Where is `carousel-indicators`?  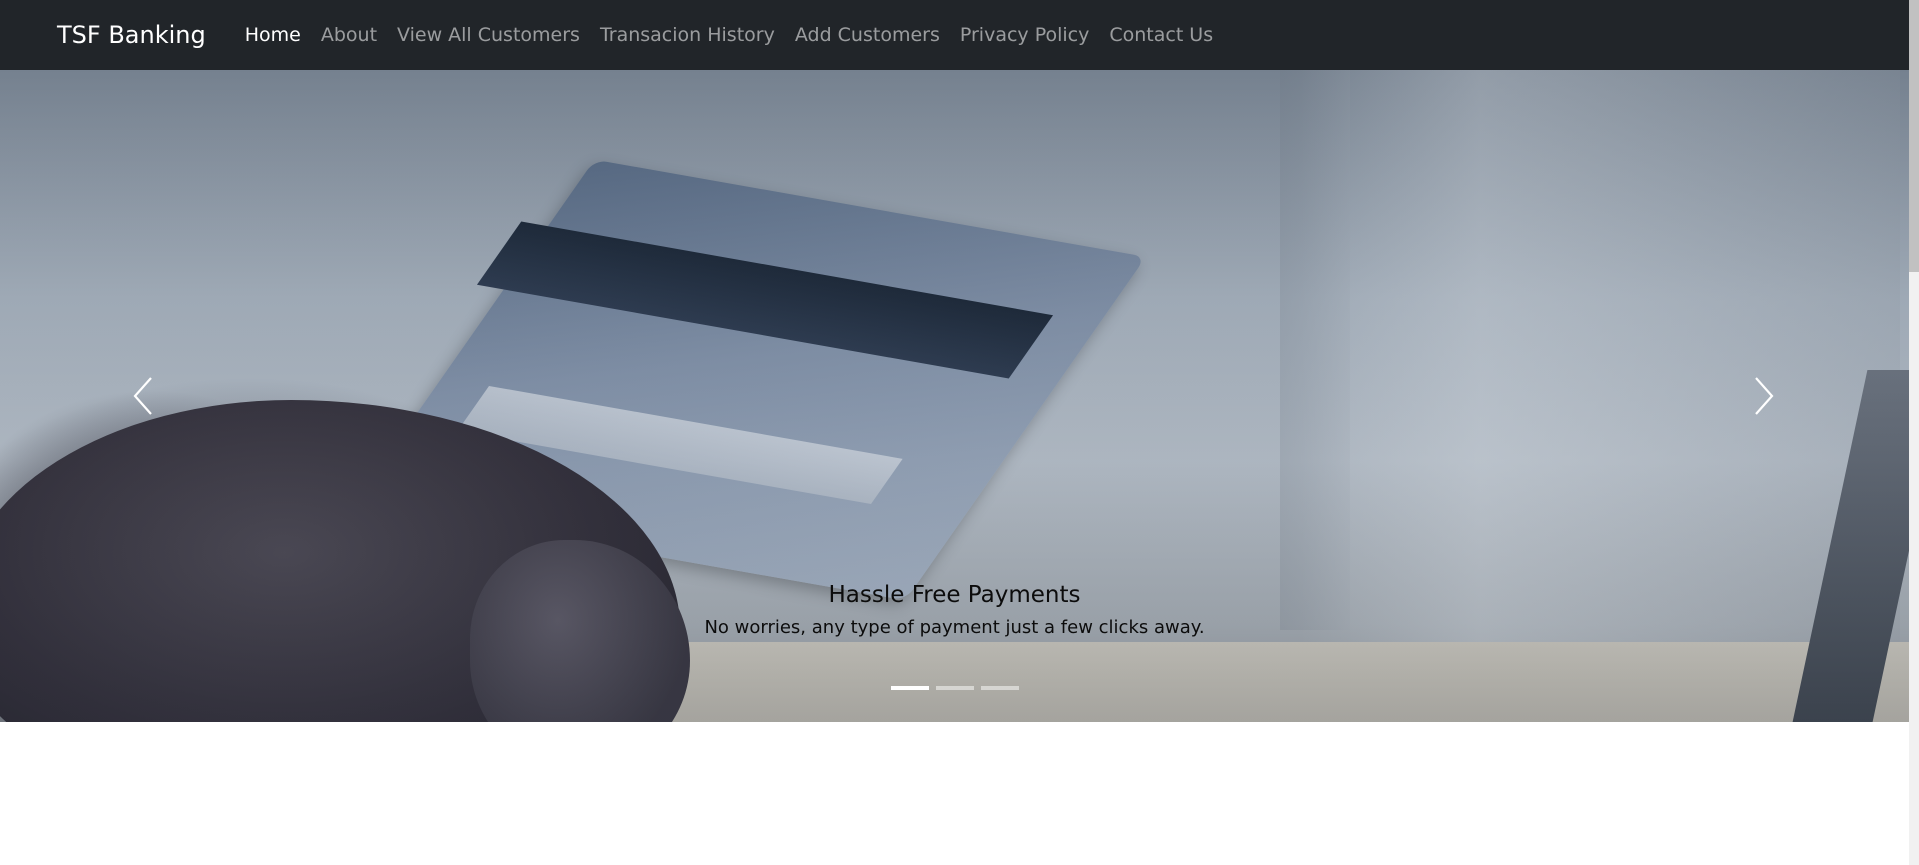 carousel-indicators is located at coordinates (954, 688).